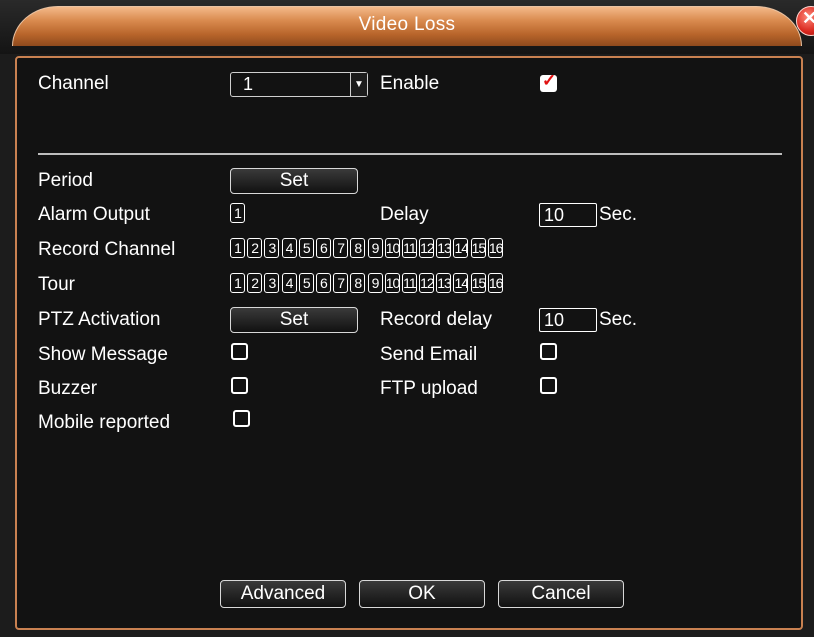  I want to click on tour-box: 11, so click(409, 283).